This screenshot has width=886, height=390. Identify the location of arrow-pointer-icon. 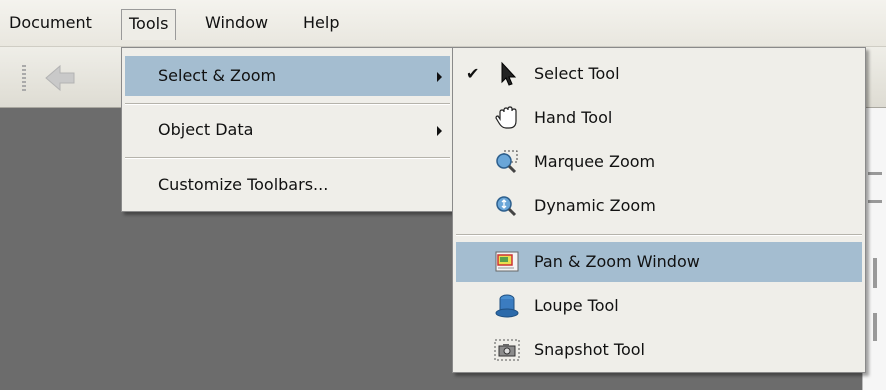
(509, 73).